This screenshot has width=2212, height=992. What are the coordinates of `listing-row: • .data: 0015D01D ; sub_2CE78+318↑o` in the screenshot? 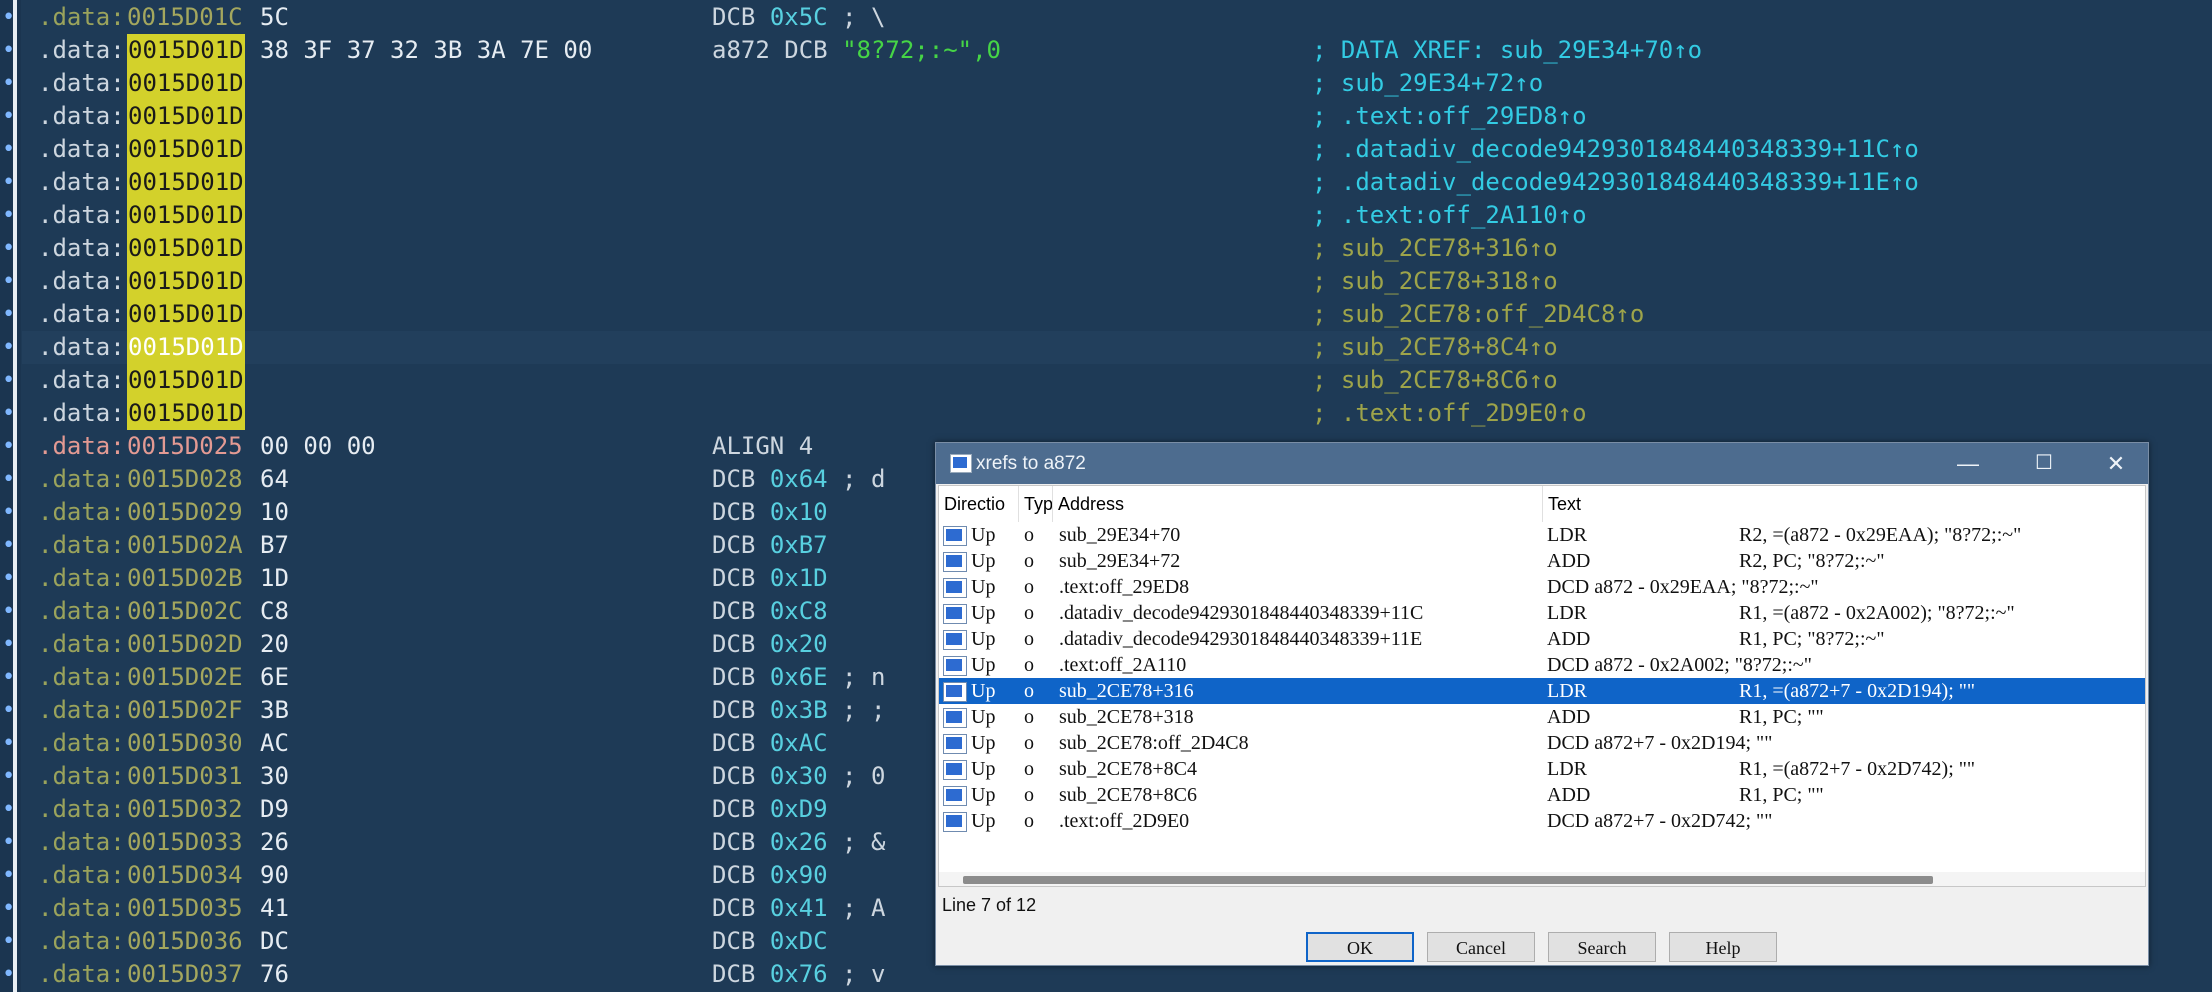 It's located at (1107, 281).